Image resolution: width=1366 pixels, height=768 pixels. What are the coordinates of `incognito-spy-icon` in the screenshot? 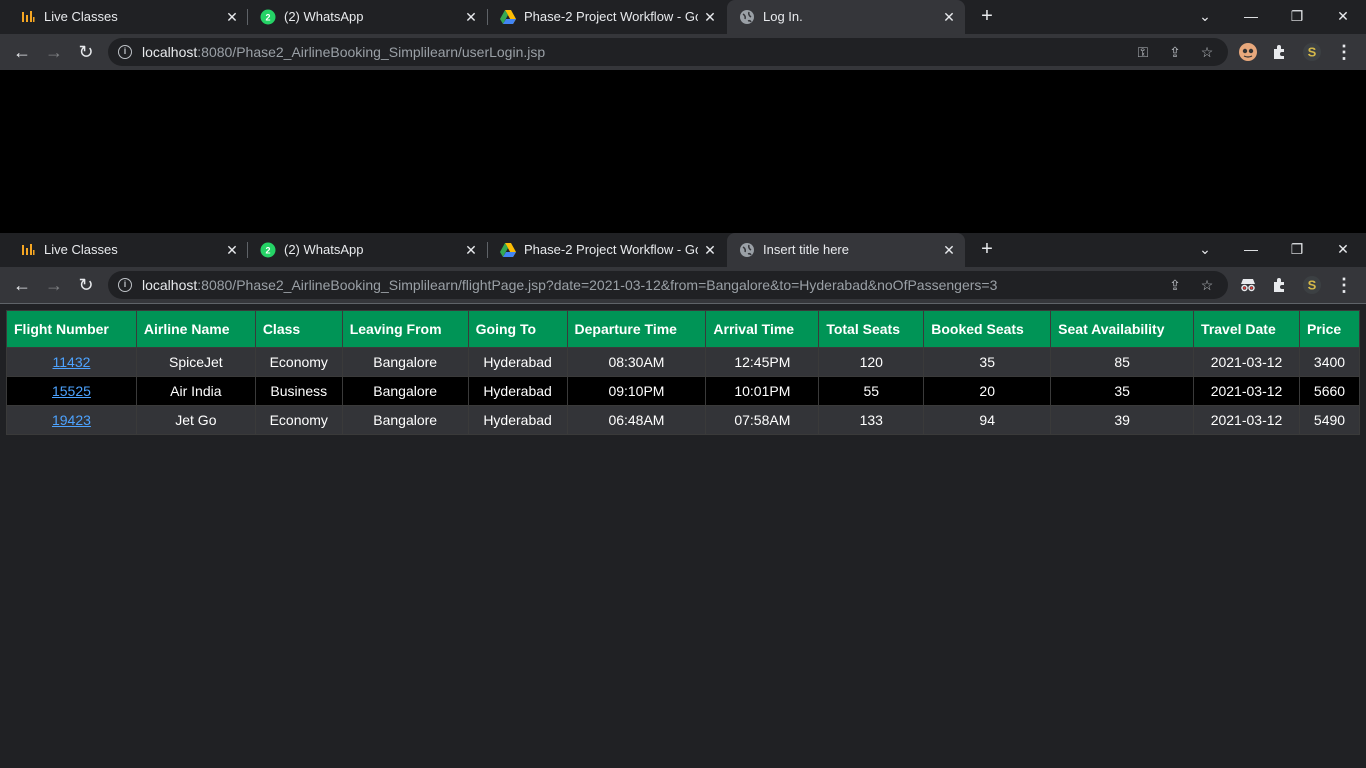 It's located at (1248, 285).